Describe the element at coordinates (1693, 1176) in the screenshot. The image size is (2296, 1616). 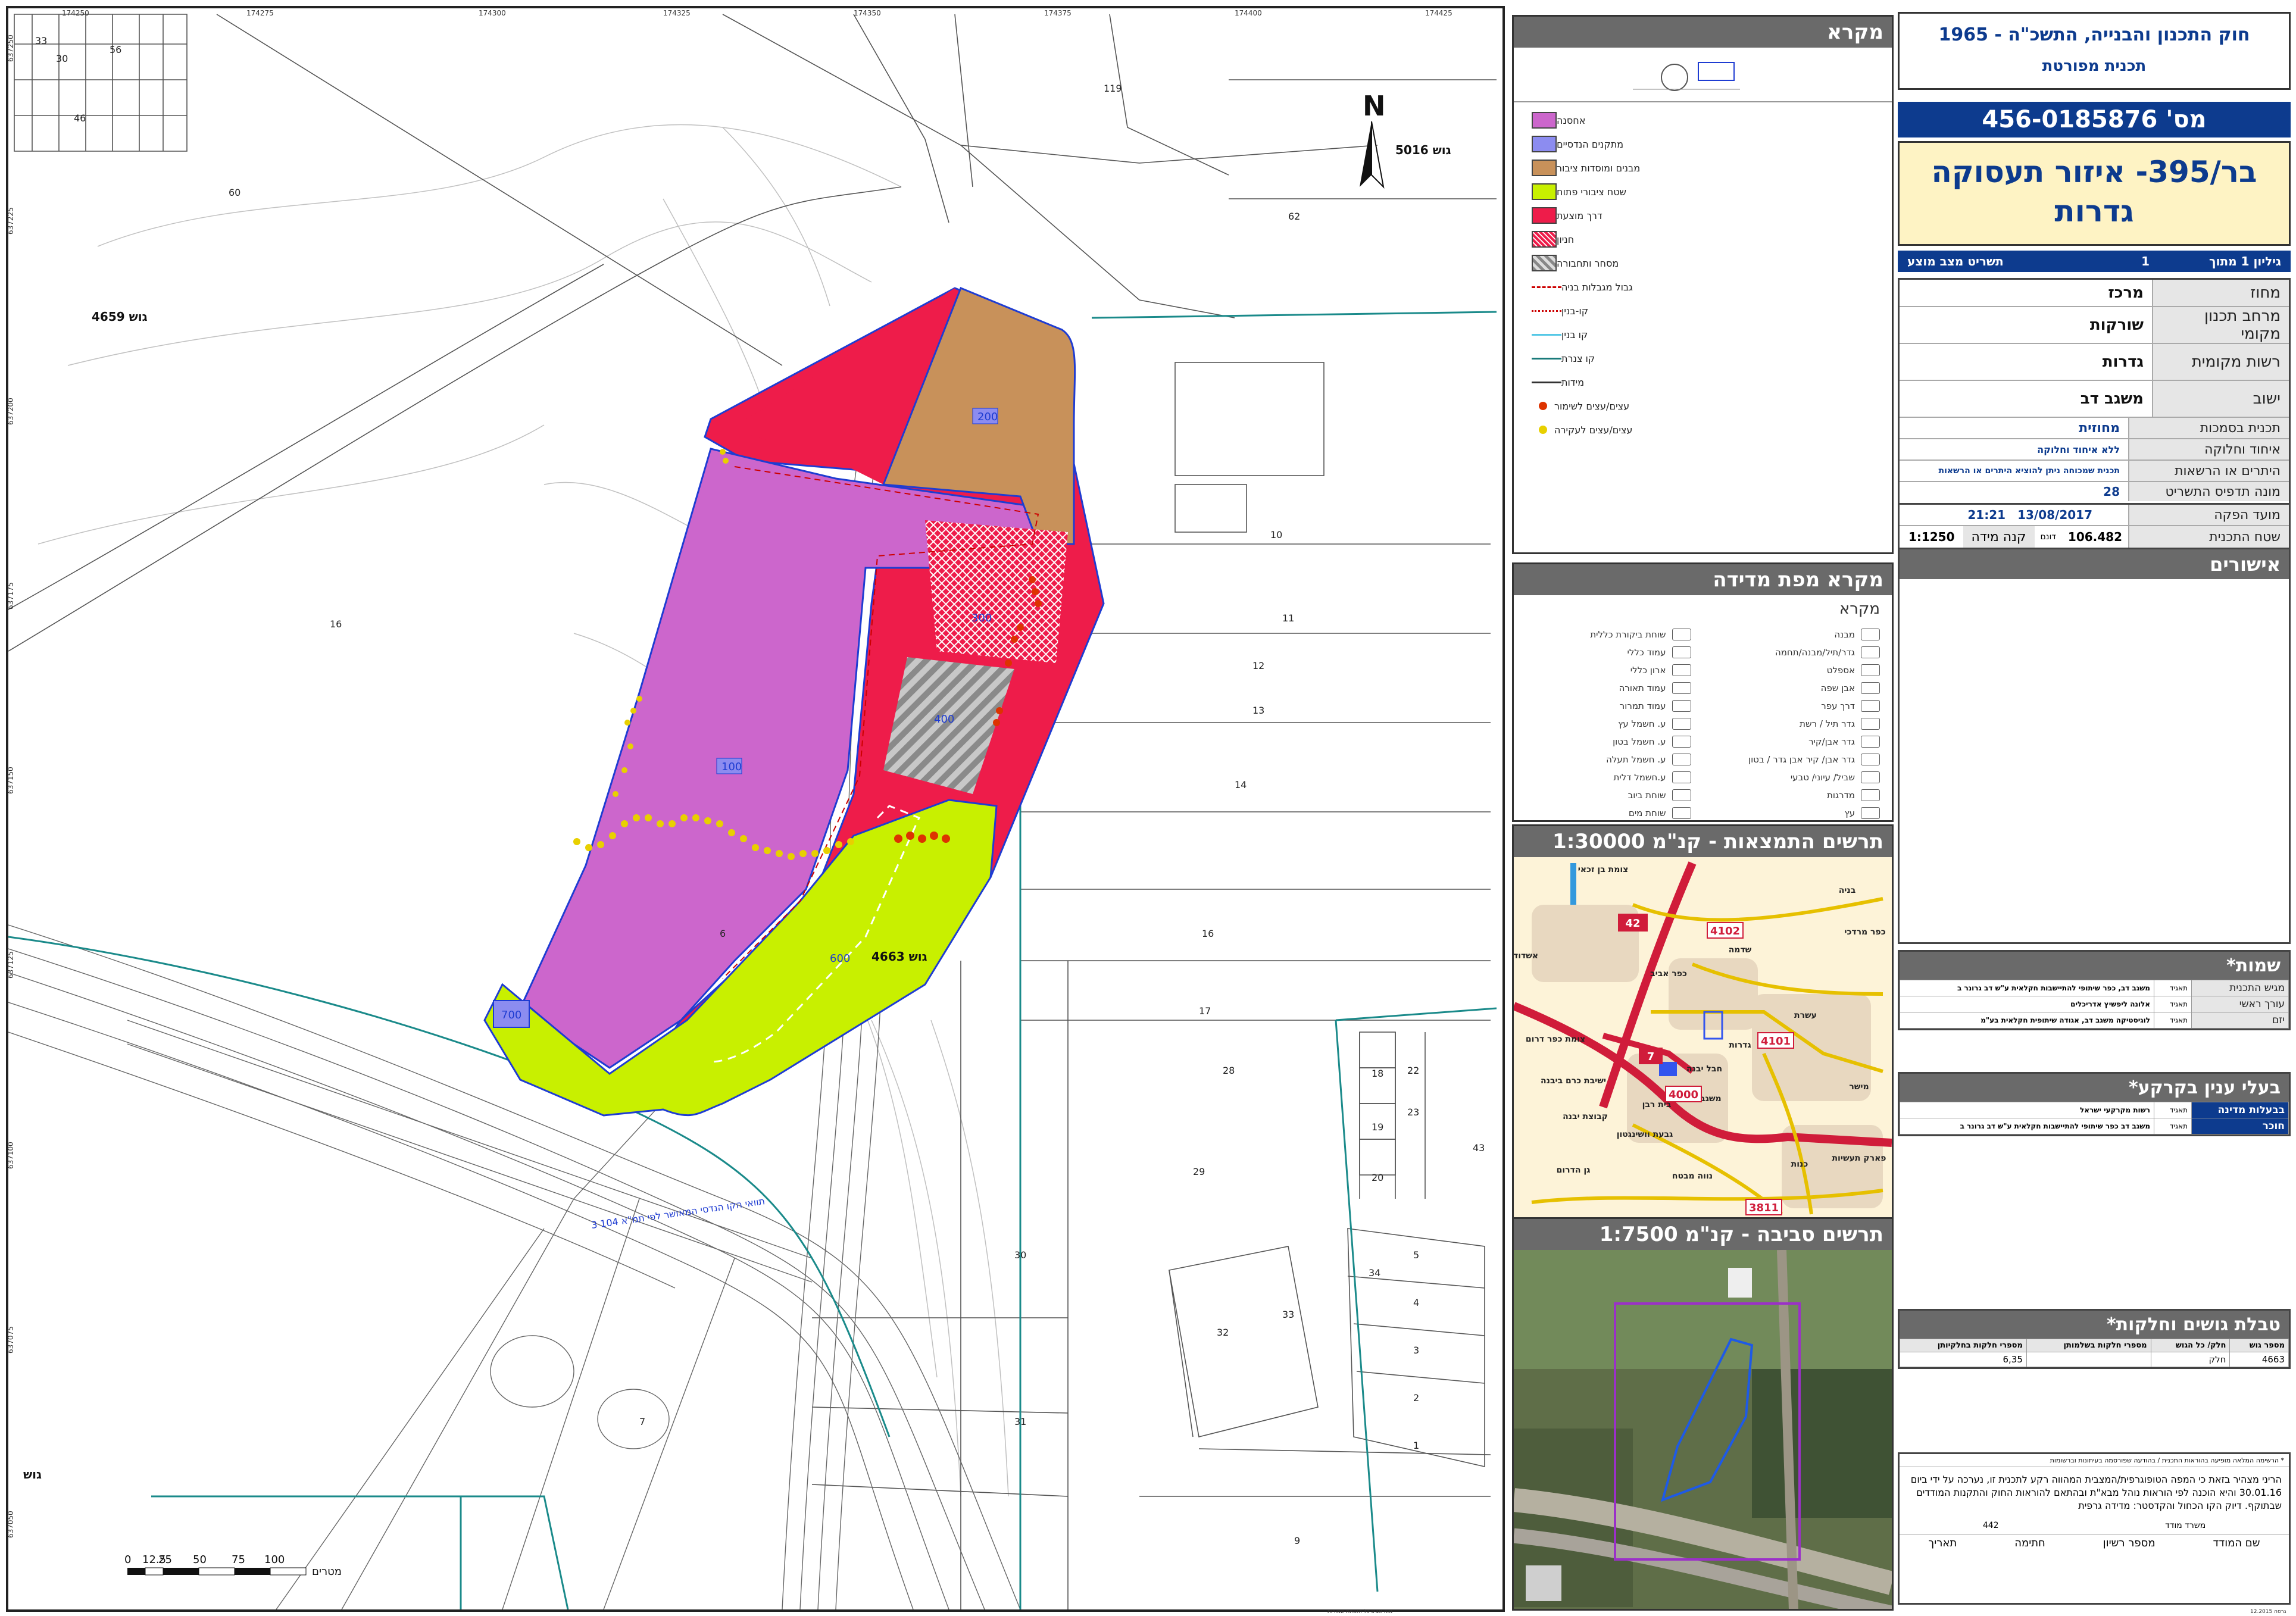
I see `svg-text: נווה מבטח` at that location.